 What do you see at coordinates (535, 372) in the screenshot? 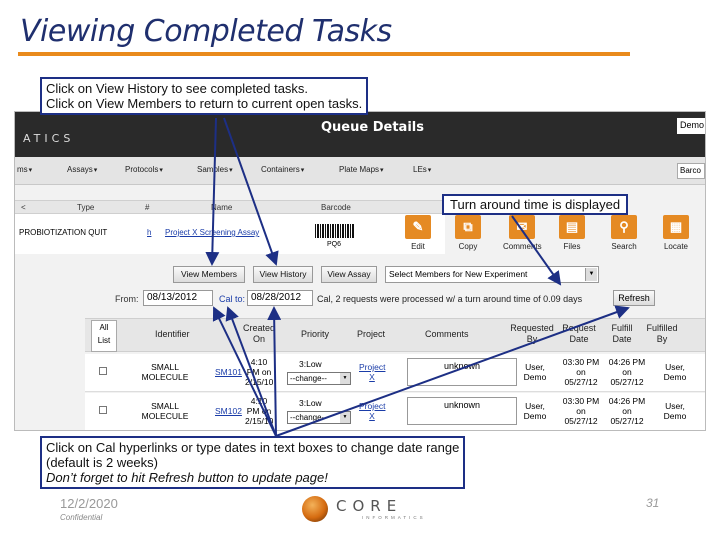
I see `row-requested-by: User, Demo` at bounding box center [535, 372].